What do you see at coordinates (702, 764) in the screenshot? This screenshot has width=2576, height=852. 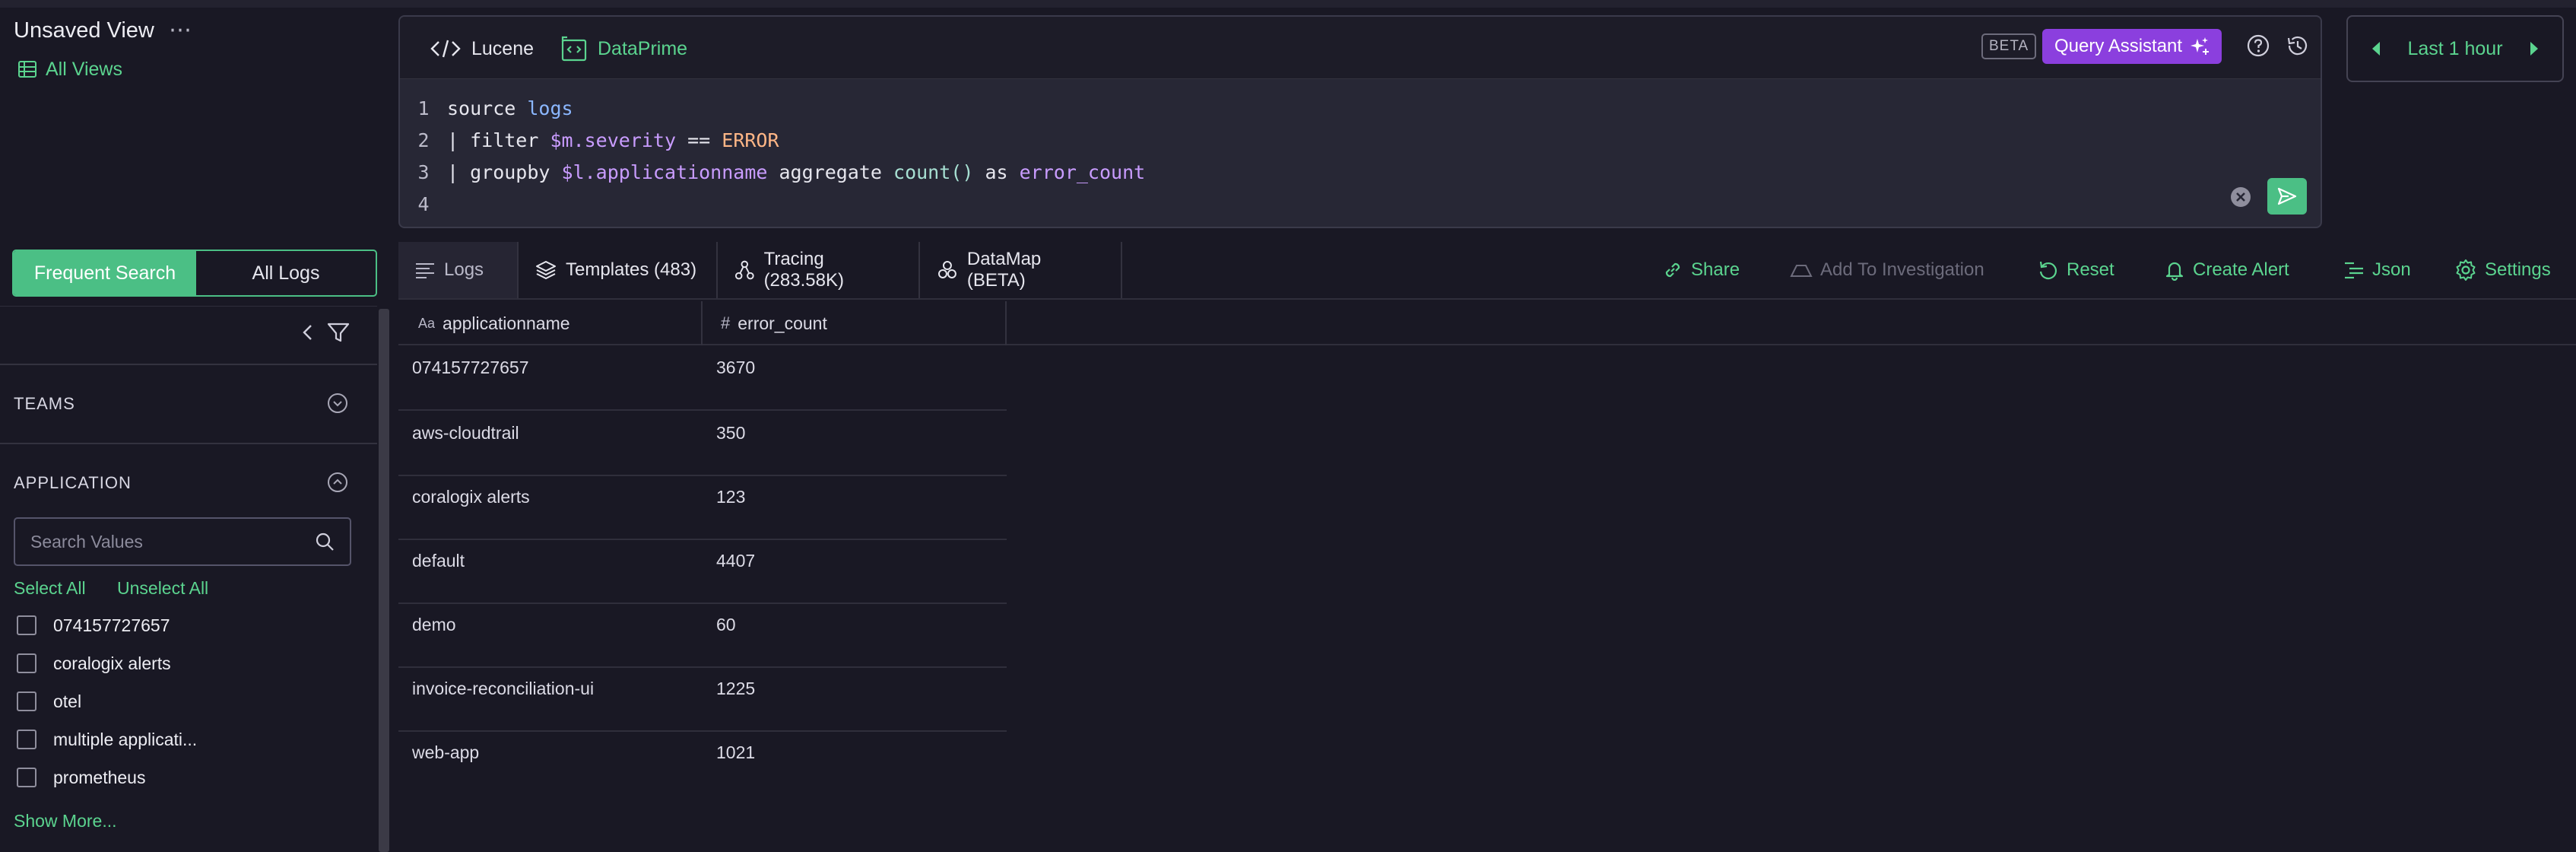 I see `table-row: web-app 1021` at bounding box center [702, 764].